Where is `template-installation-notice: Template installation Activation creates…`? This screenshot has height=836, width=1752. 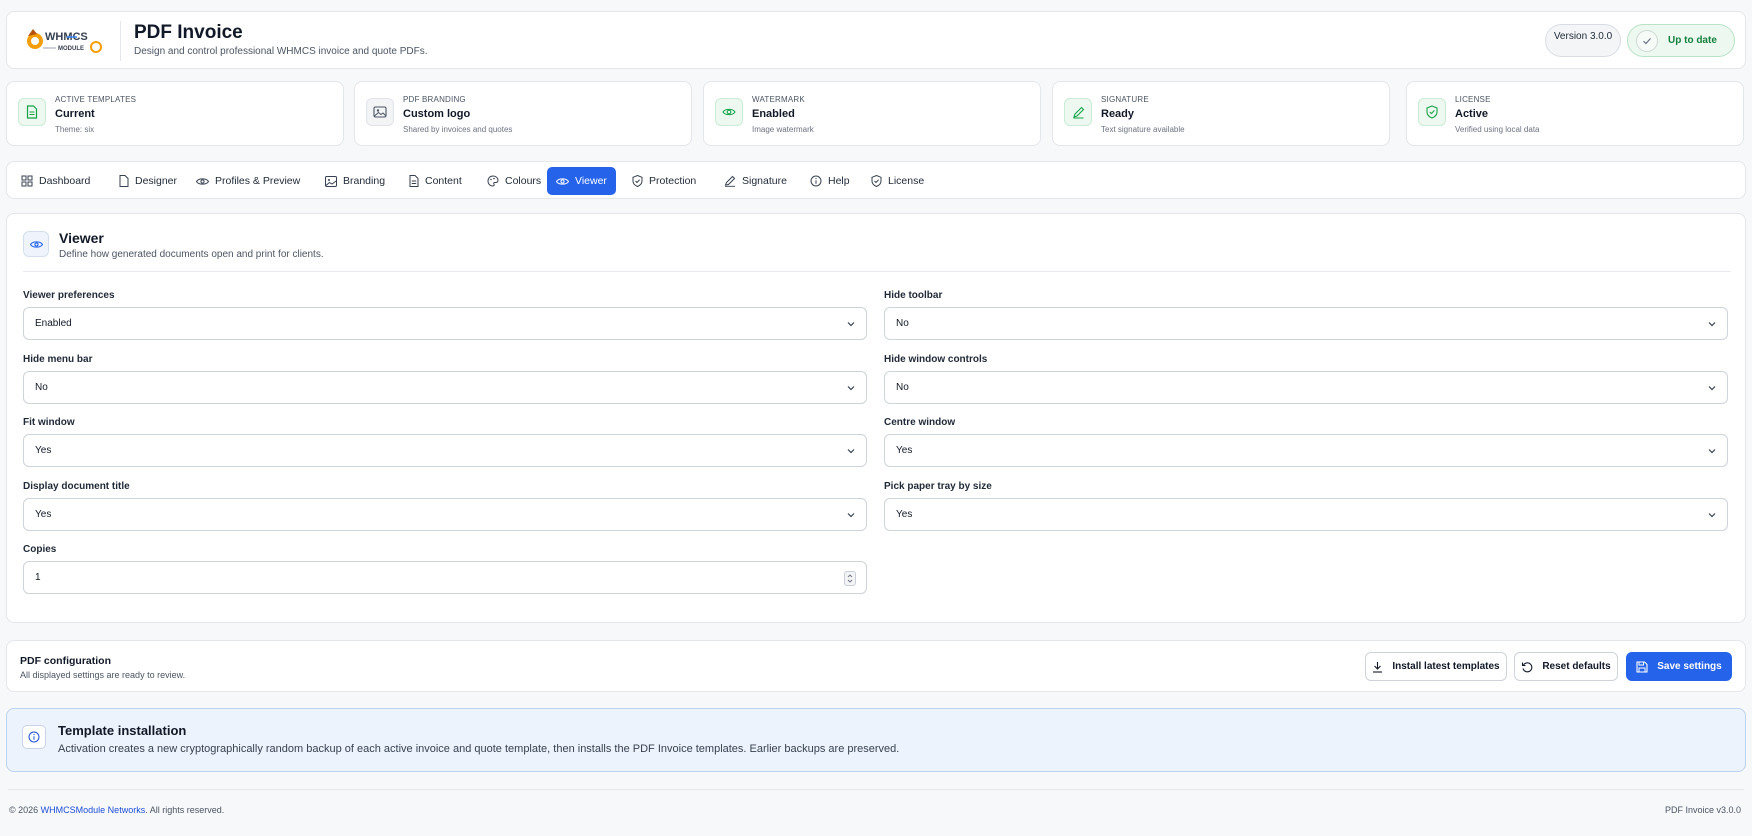
template-installation-notice: Template installation Activation creates… is located at coordinates (876, 740).